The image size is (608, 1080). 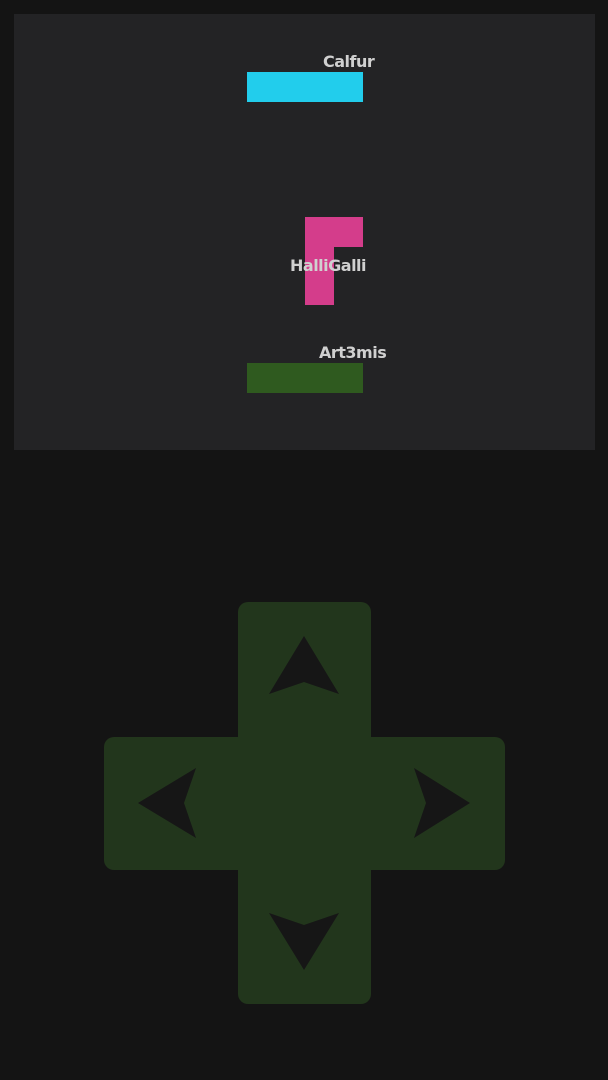 What do you see at coordinates (305, 378) in the screenshot?
I see `player-block-art3mis` at bounding box center [305, 378].